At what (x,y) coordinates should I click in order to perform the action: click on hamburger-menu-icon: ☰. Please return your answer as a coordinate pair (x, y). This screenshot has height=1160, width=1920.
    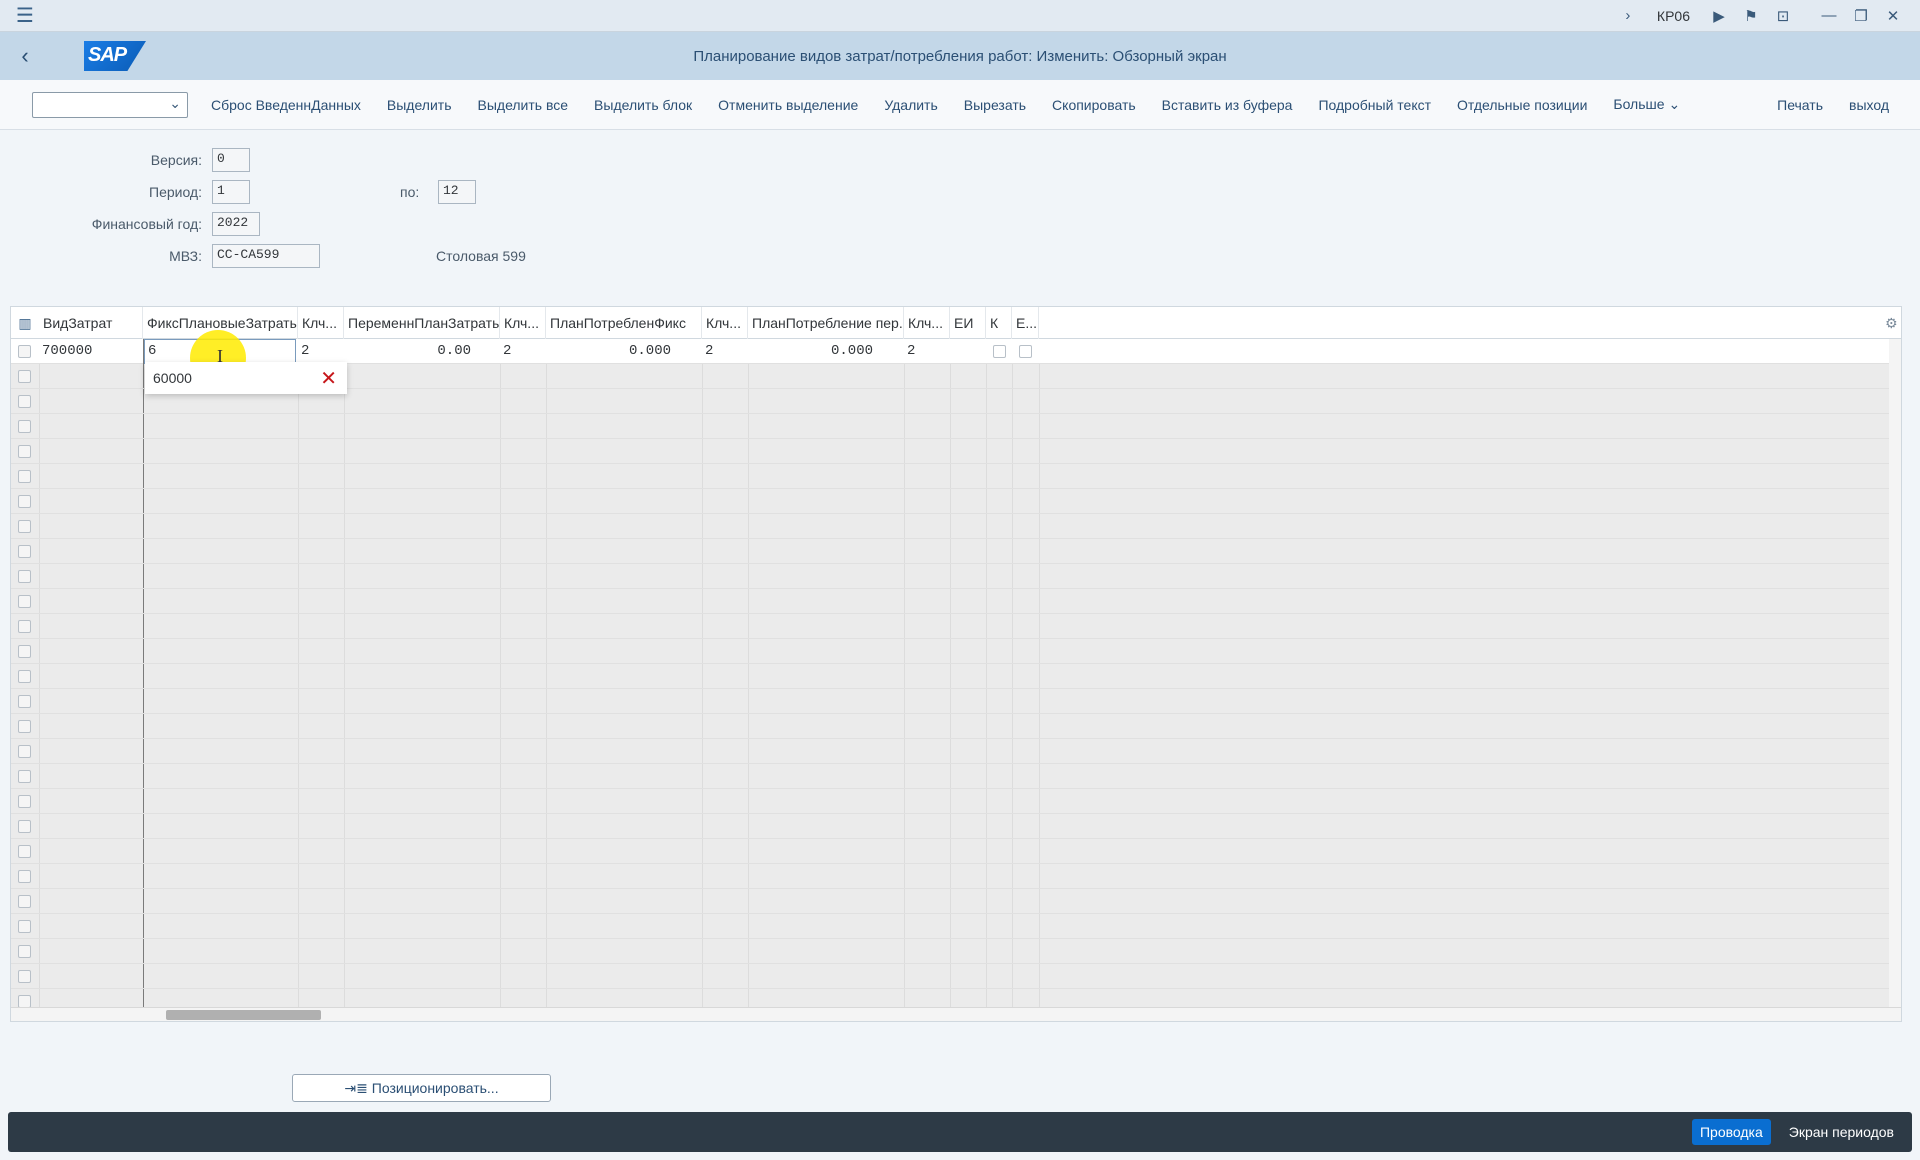
    Looking at the image, I should click on (25, 16).